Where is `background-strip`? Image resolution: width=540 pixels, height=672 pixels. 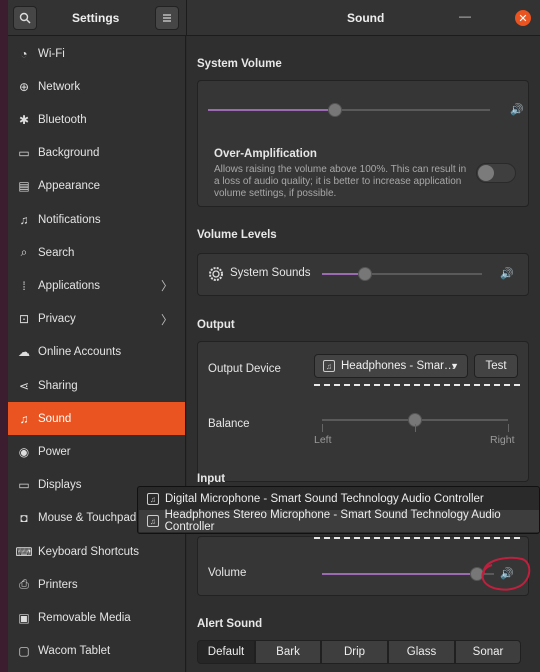
background-strip is located at coordinates (4, 336).